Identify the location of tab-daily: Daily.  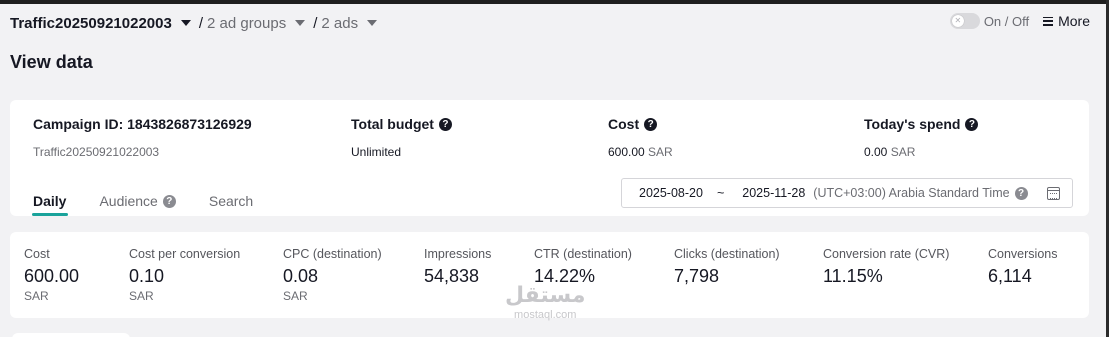
(50, 202).